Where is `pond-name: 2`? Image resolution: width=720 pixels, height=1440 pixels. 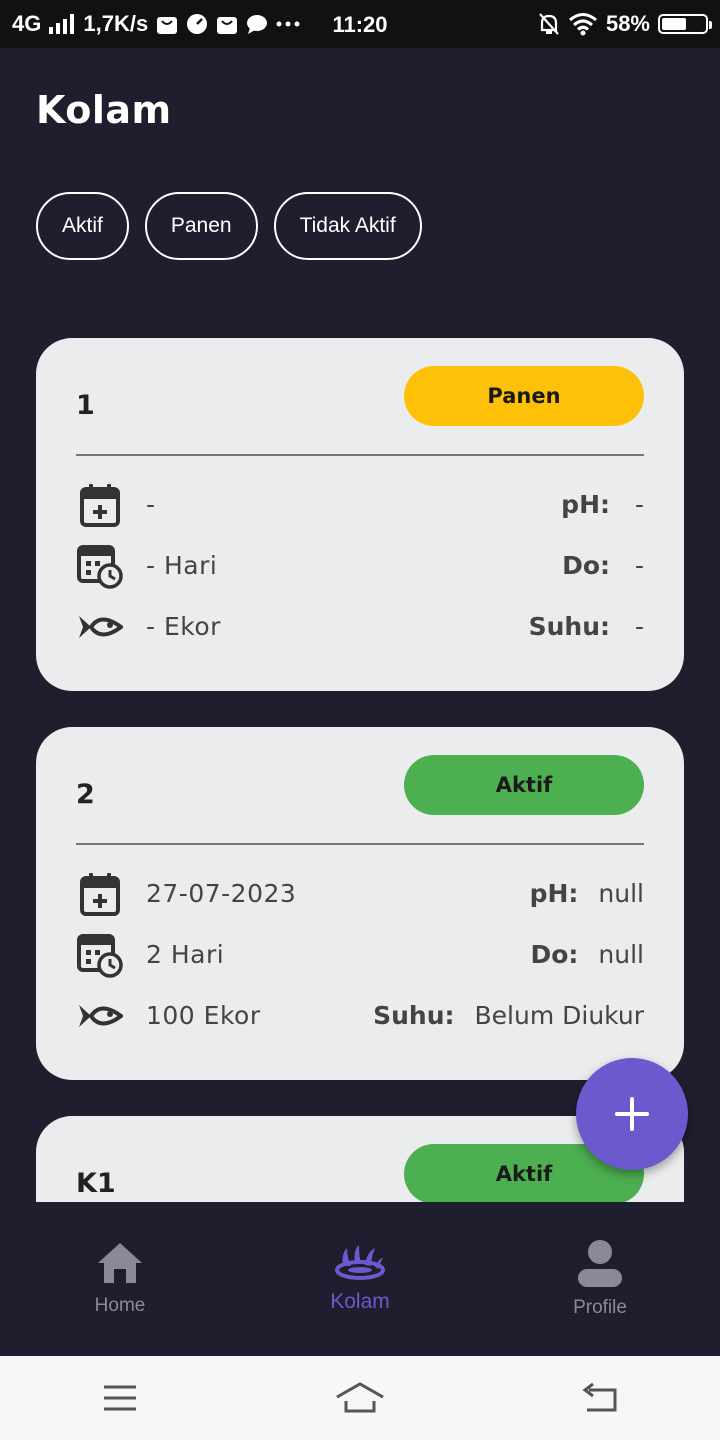 pond-name: 2 is located at coordinates (85, 794).